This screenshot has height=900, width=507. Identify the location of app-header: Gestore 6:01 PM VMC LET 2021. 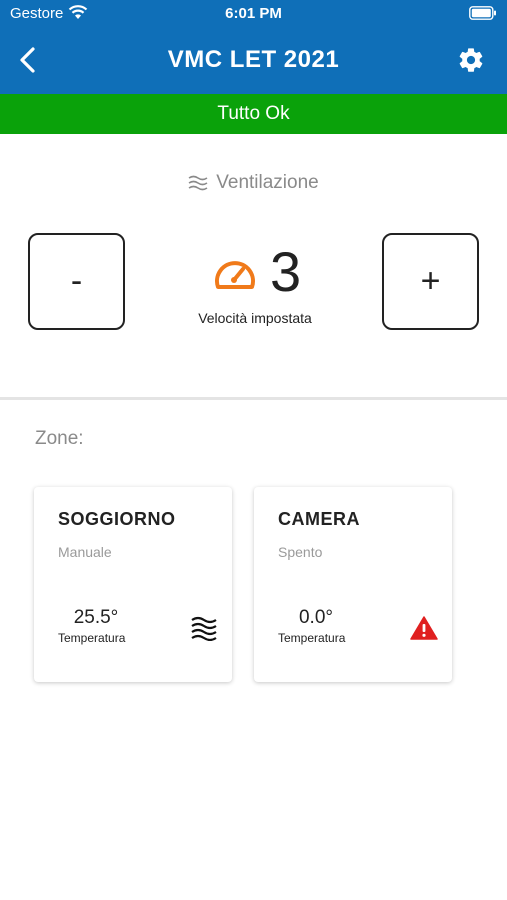
(253, 47).